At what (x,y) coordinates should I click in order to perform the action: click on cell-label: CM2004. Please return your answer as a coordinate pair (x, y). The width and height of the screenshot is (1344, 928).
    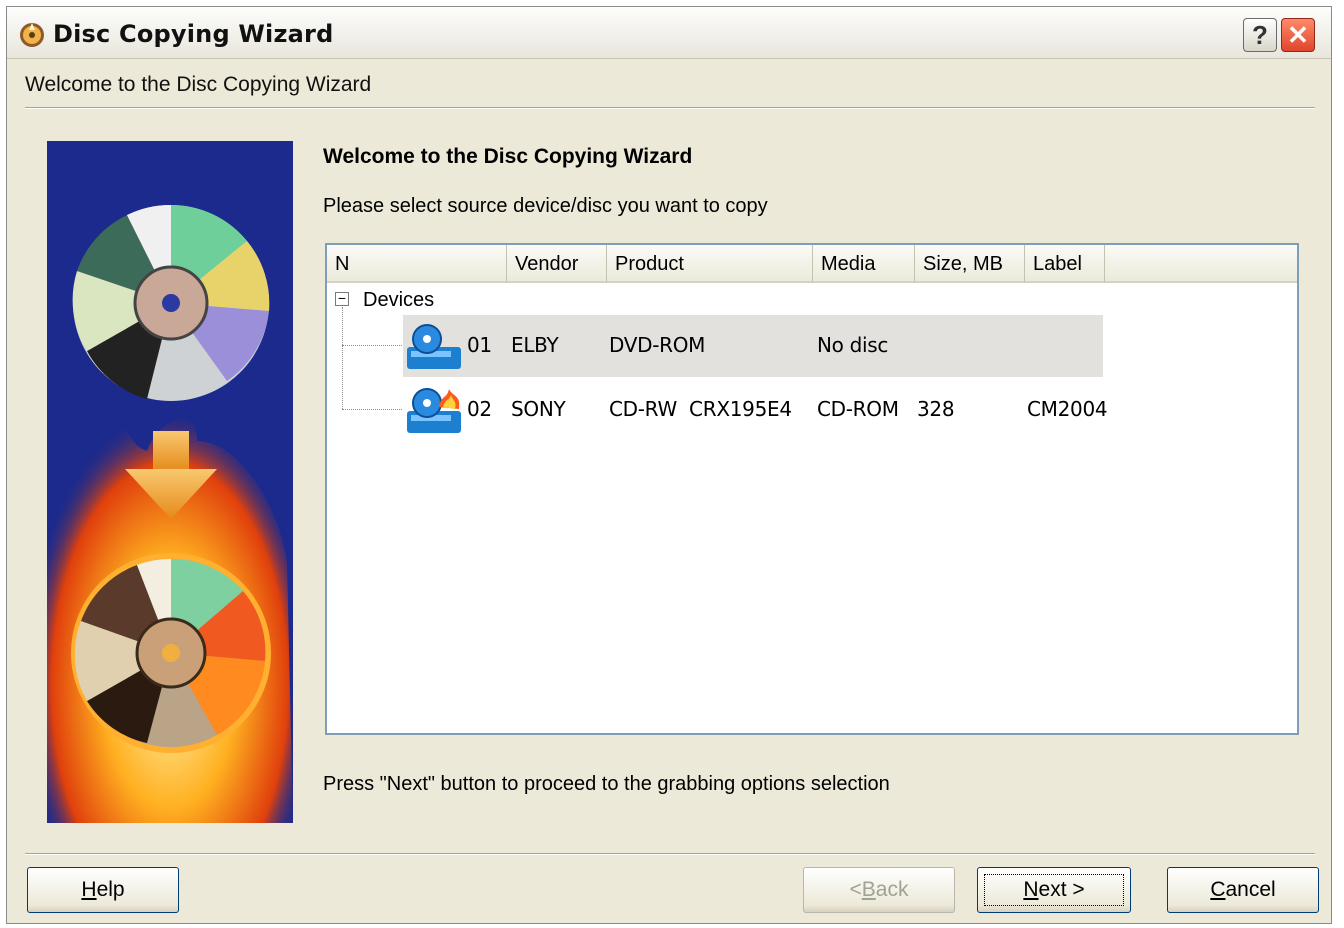
    Looking at the image, I should click on (1067, 409).